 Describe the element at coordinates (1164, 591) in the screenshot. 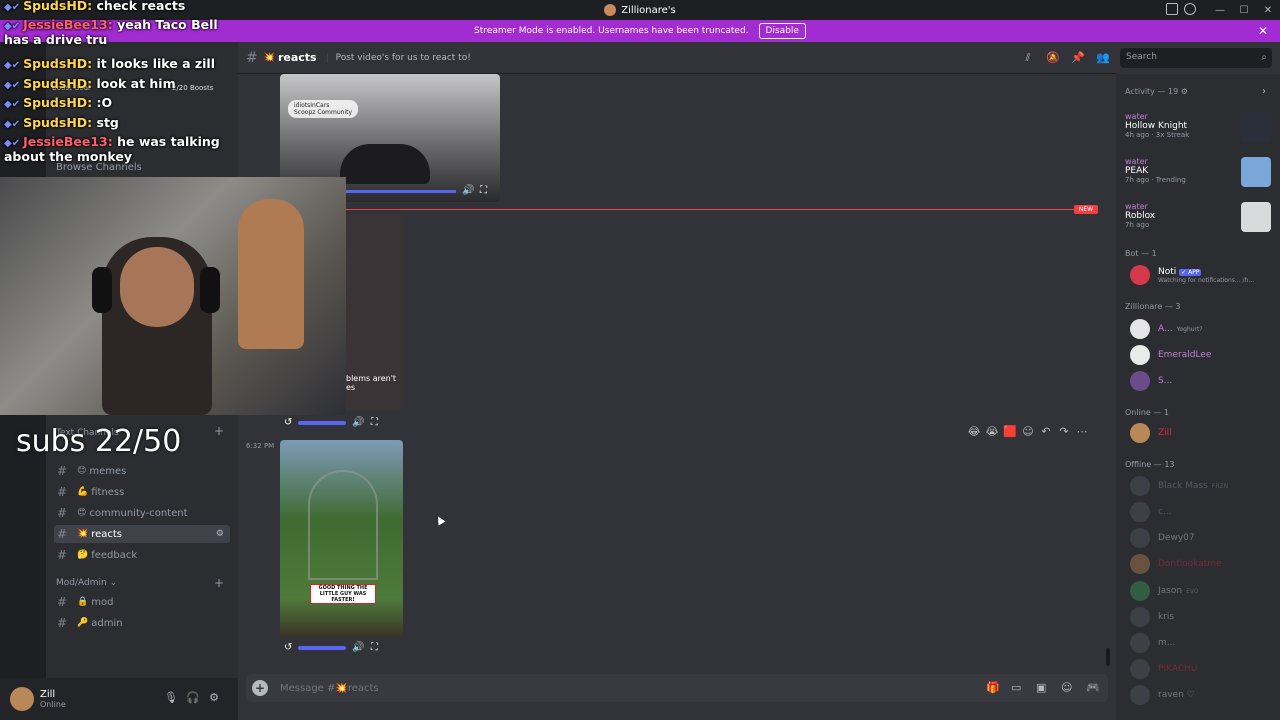

I see `member-item: Jason EVO` at that location.